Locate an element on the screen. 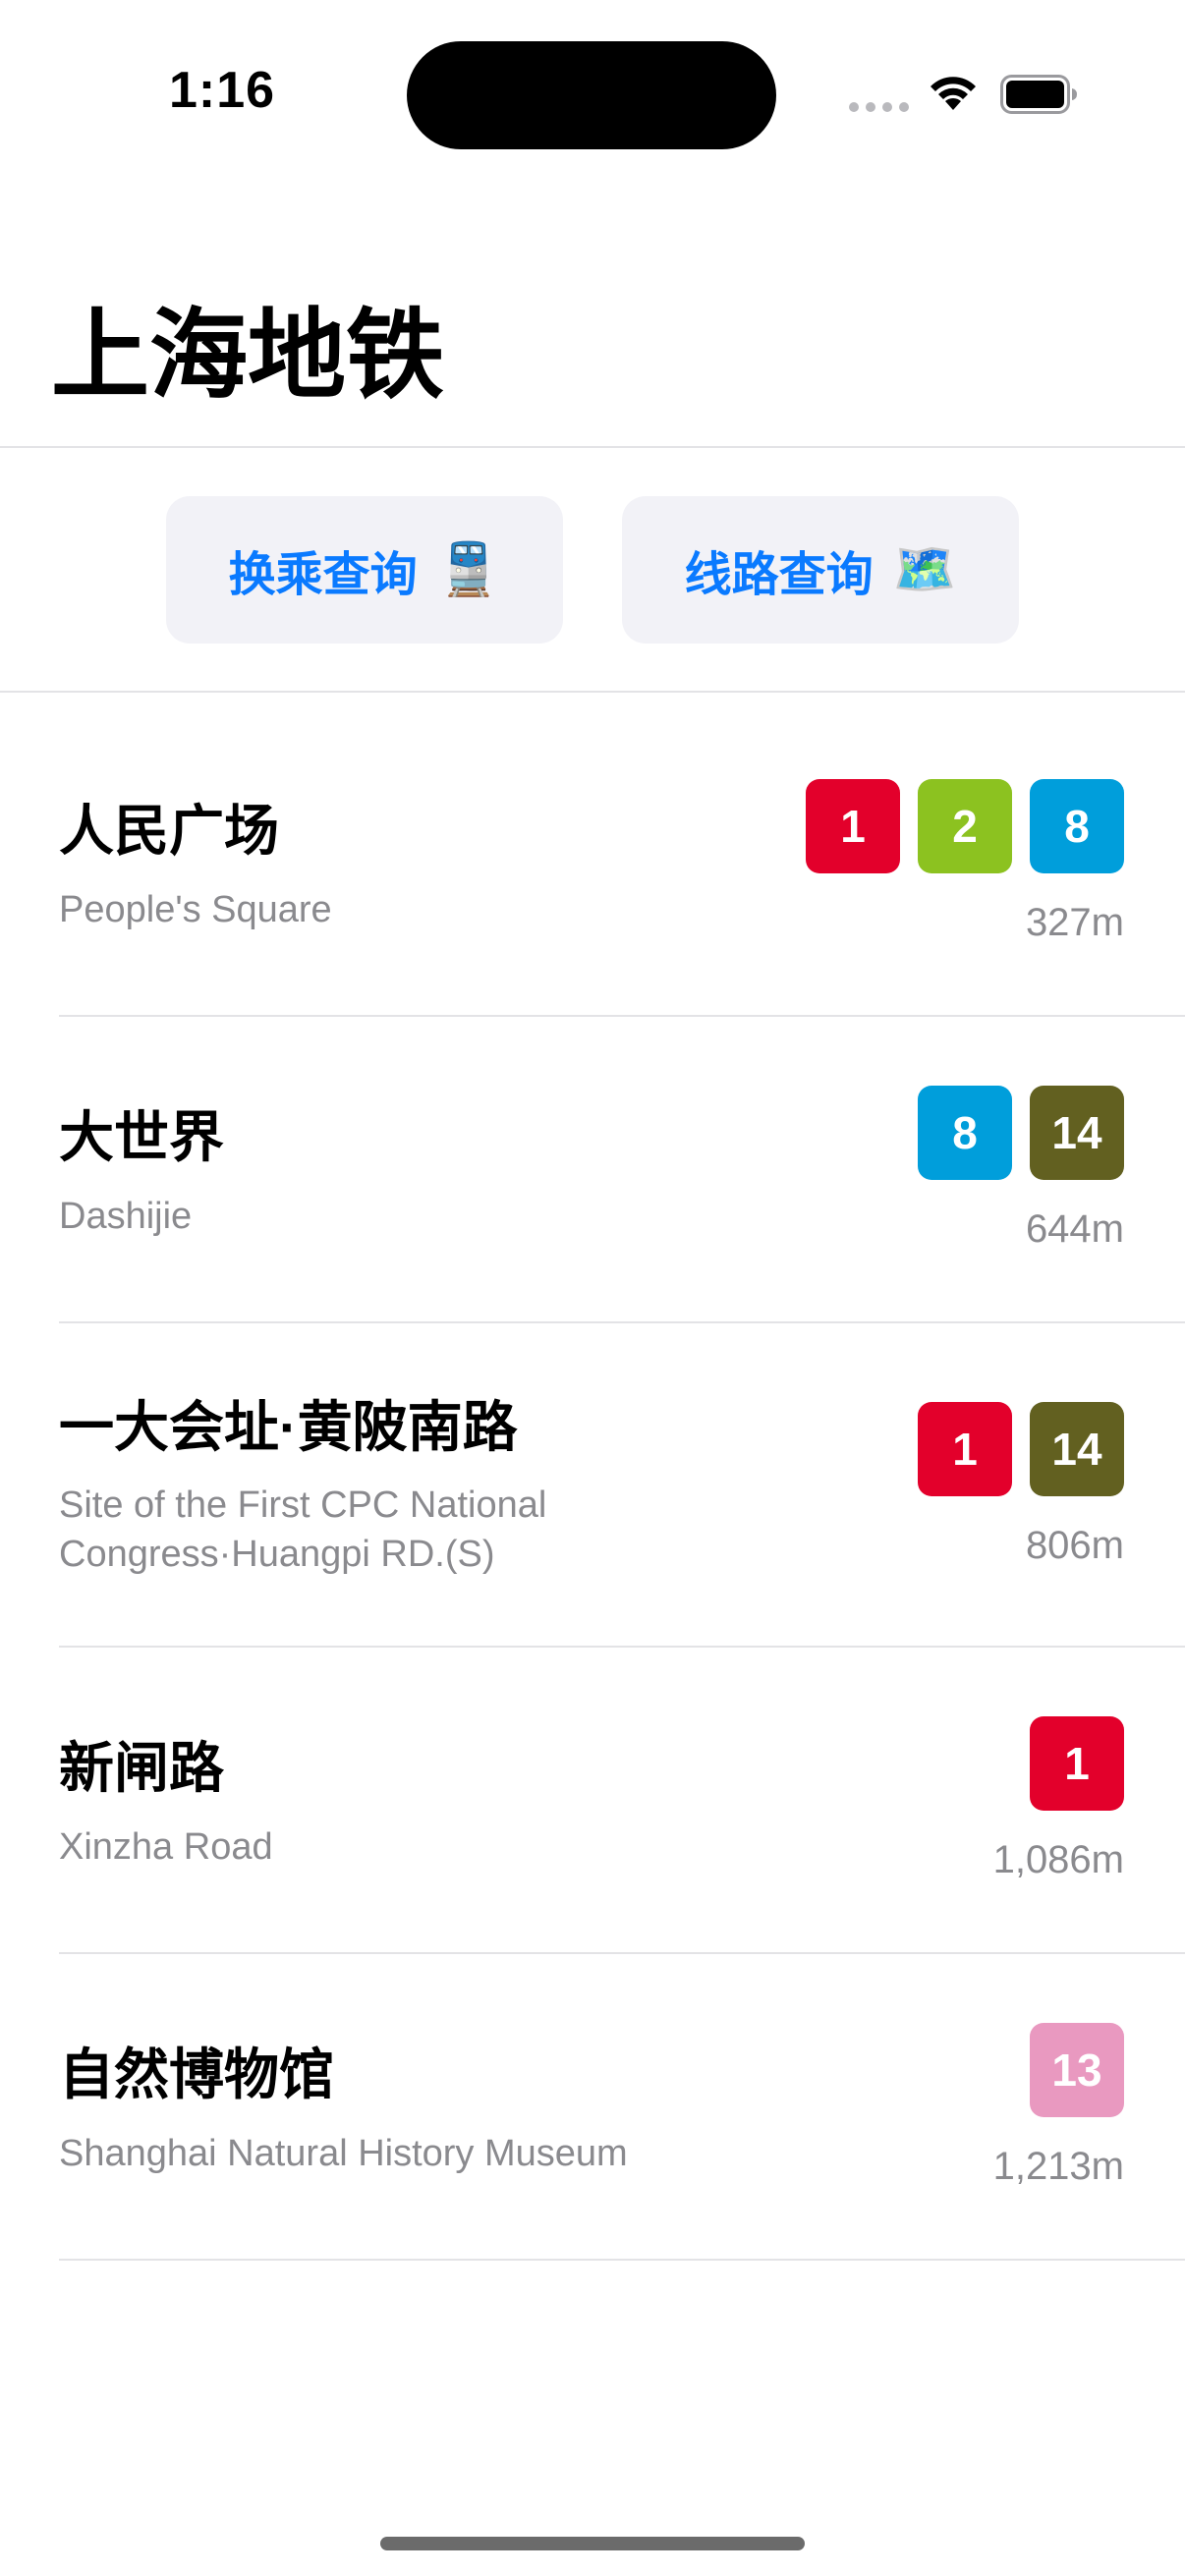 The height and width of the screenshot is (2576, 1185). line-badges: 1 14 is located at coordinates (1021, 1449).